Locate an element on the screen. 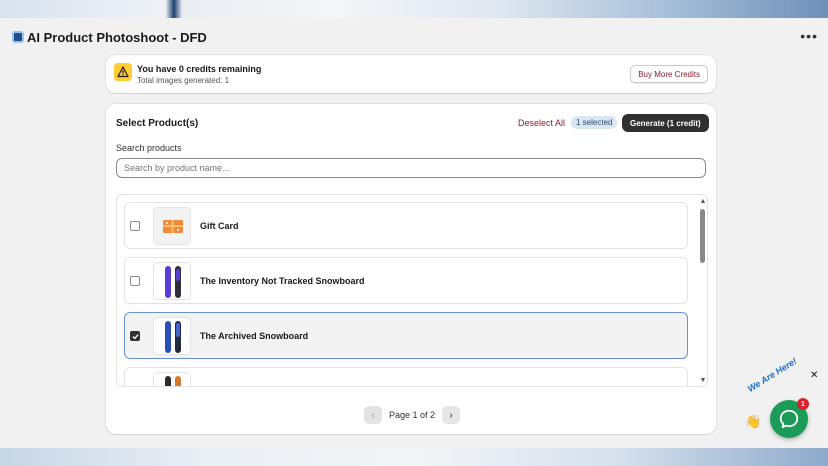 This screenshot has height=466, width=828. product-checkbox-checked is located at coordinates (135, 336).